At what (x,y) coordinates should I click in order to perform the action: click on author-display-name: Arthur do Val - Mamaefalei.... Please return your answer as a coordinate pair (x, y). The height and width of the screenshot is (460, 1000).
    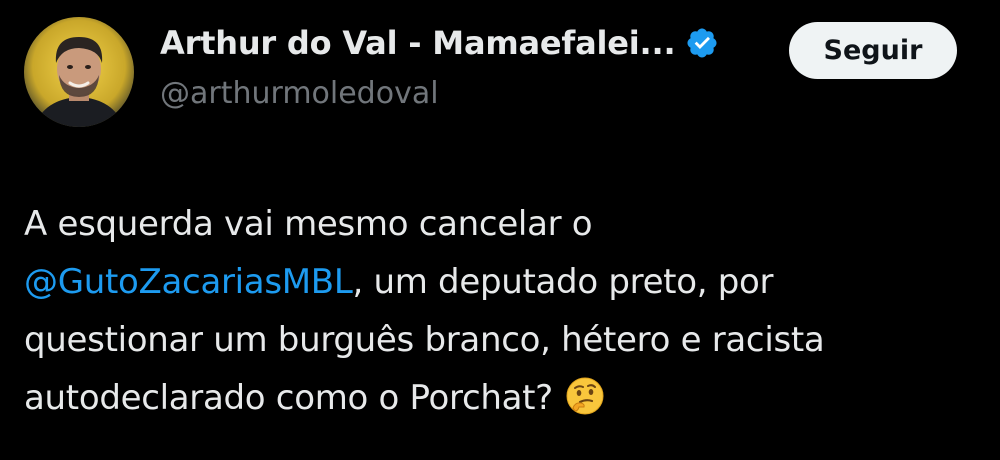
    Looking at the image, I should click on (418, 43).